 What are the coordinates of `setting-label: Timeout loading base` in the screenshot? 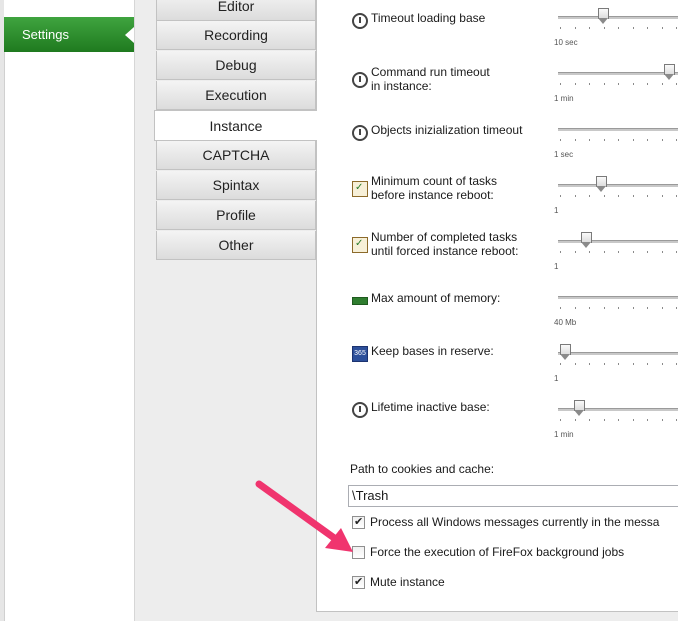 It's located at (428, 18).